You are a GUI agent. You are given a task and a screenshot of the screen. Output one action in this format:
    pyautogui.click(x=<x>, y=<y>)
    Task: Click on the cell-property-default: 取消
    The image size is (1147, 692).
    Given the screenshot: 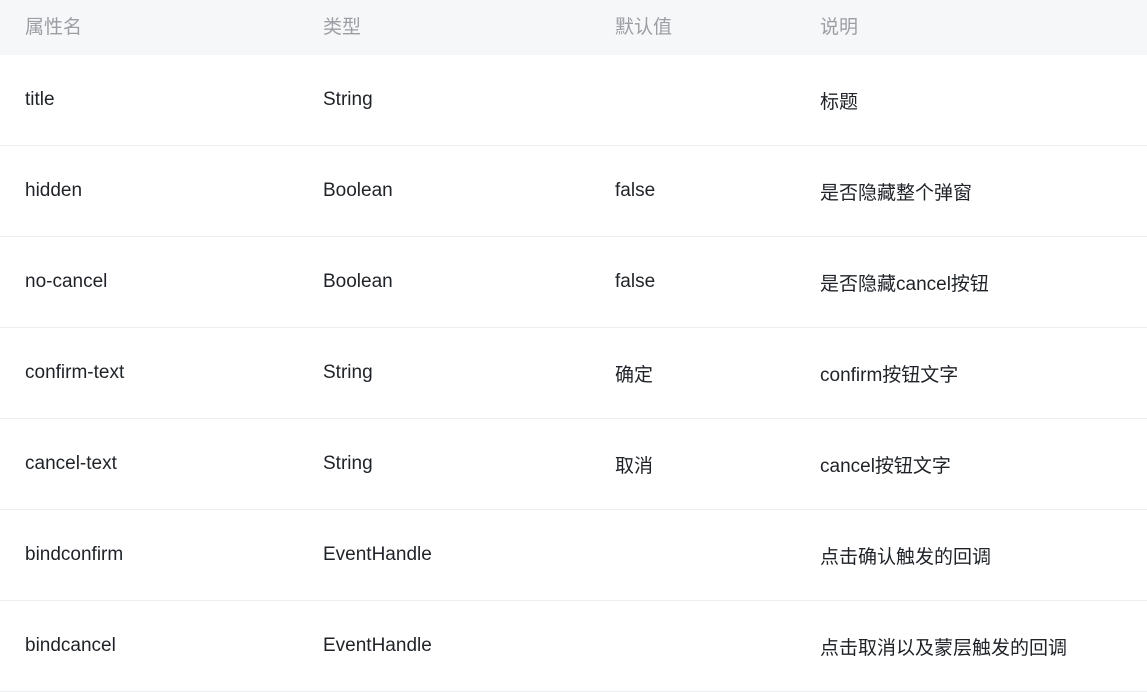 What is the action you would take?
    pyautogui.click(x=695, y=464)
    